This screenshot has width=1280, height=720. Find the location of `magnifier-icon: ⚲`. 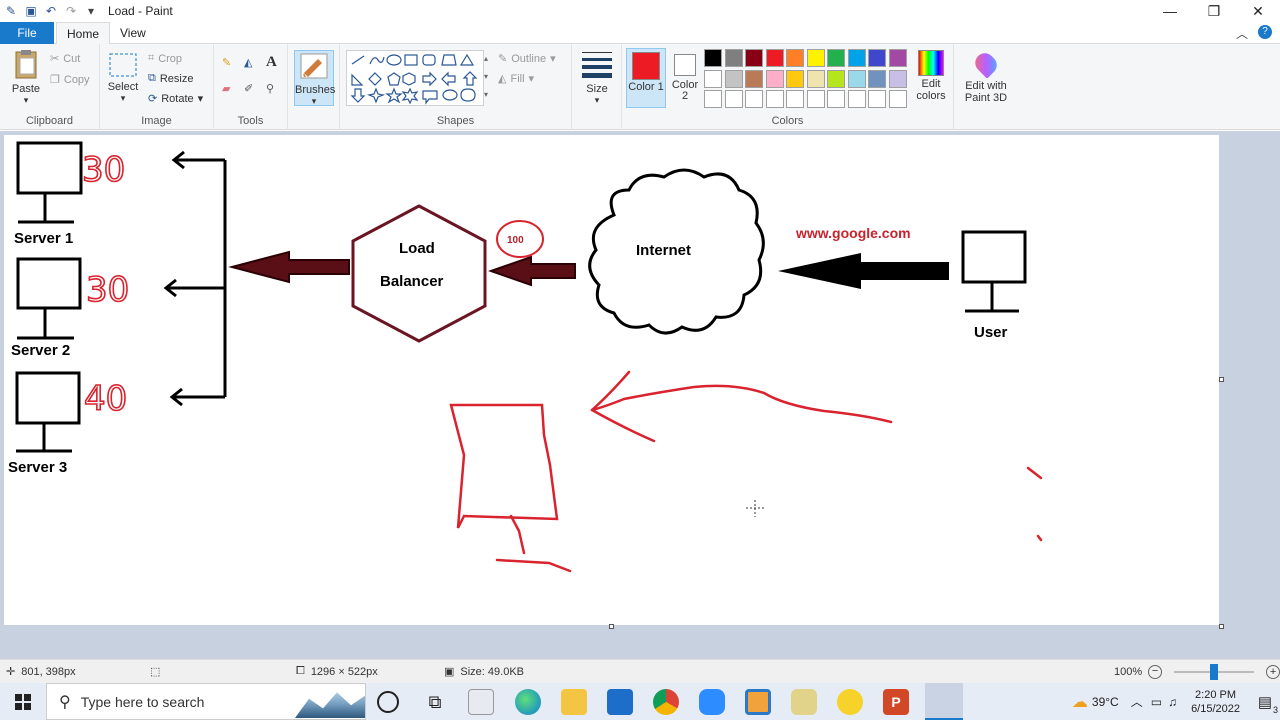

magnifier-icon: ⚲ is located at coordinates (270, 88).